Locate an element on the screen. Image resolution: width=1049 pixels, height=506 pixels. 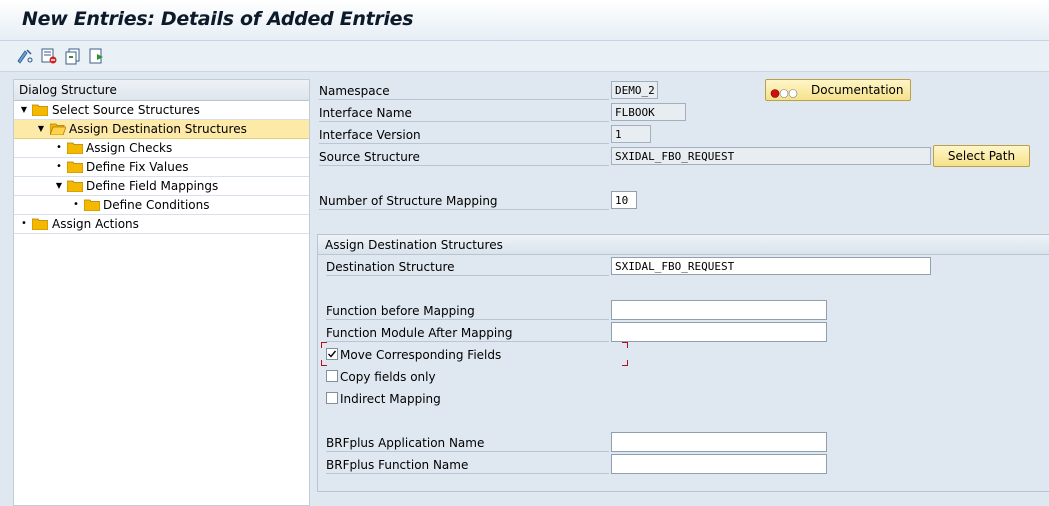
indirect-mapping-label: Indirect Mapping is located at coordinates (390, 399).